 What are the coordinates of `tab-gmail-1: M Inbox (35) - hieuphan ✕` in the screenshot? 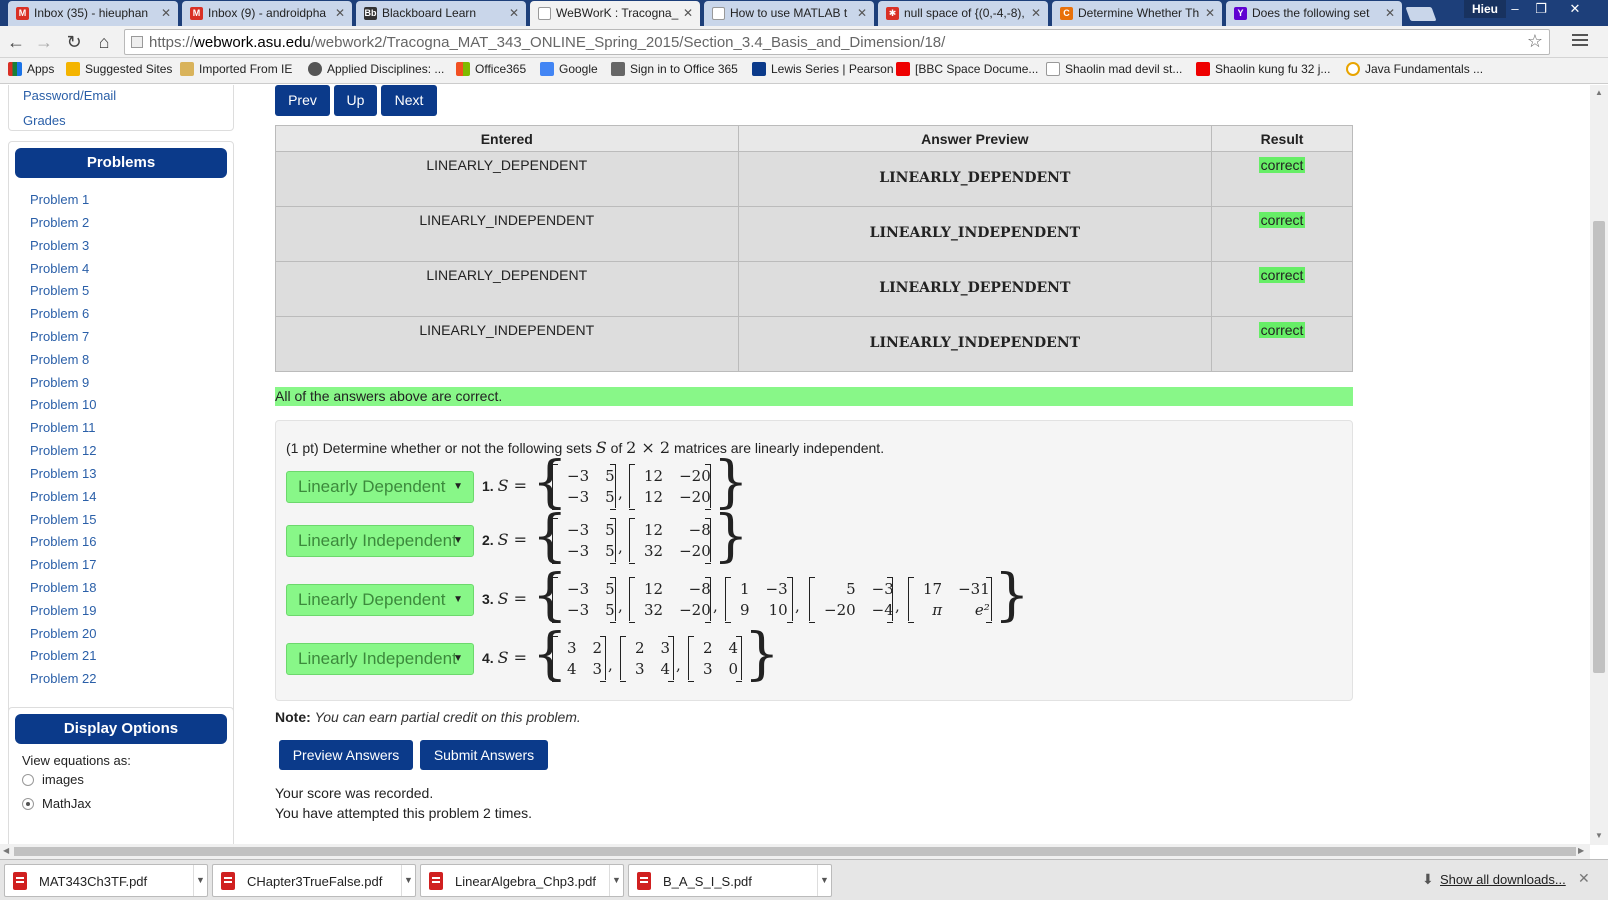 It's located at (93, 13).